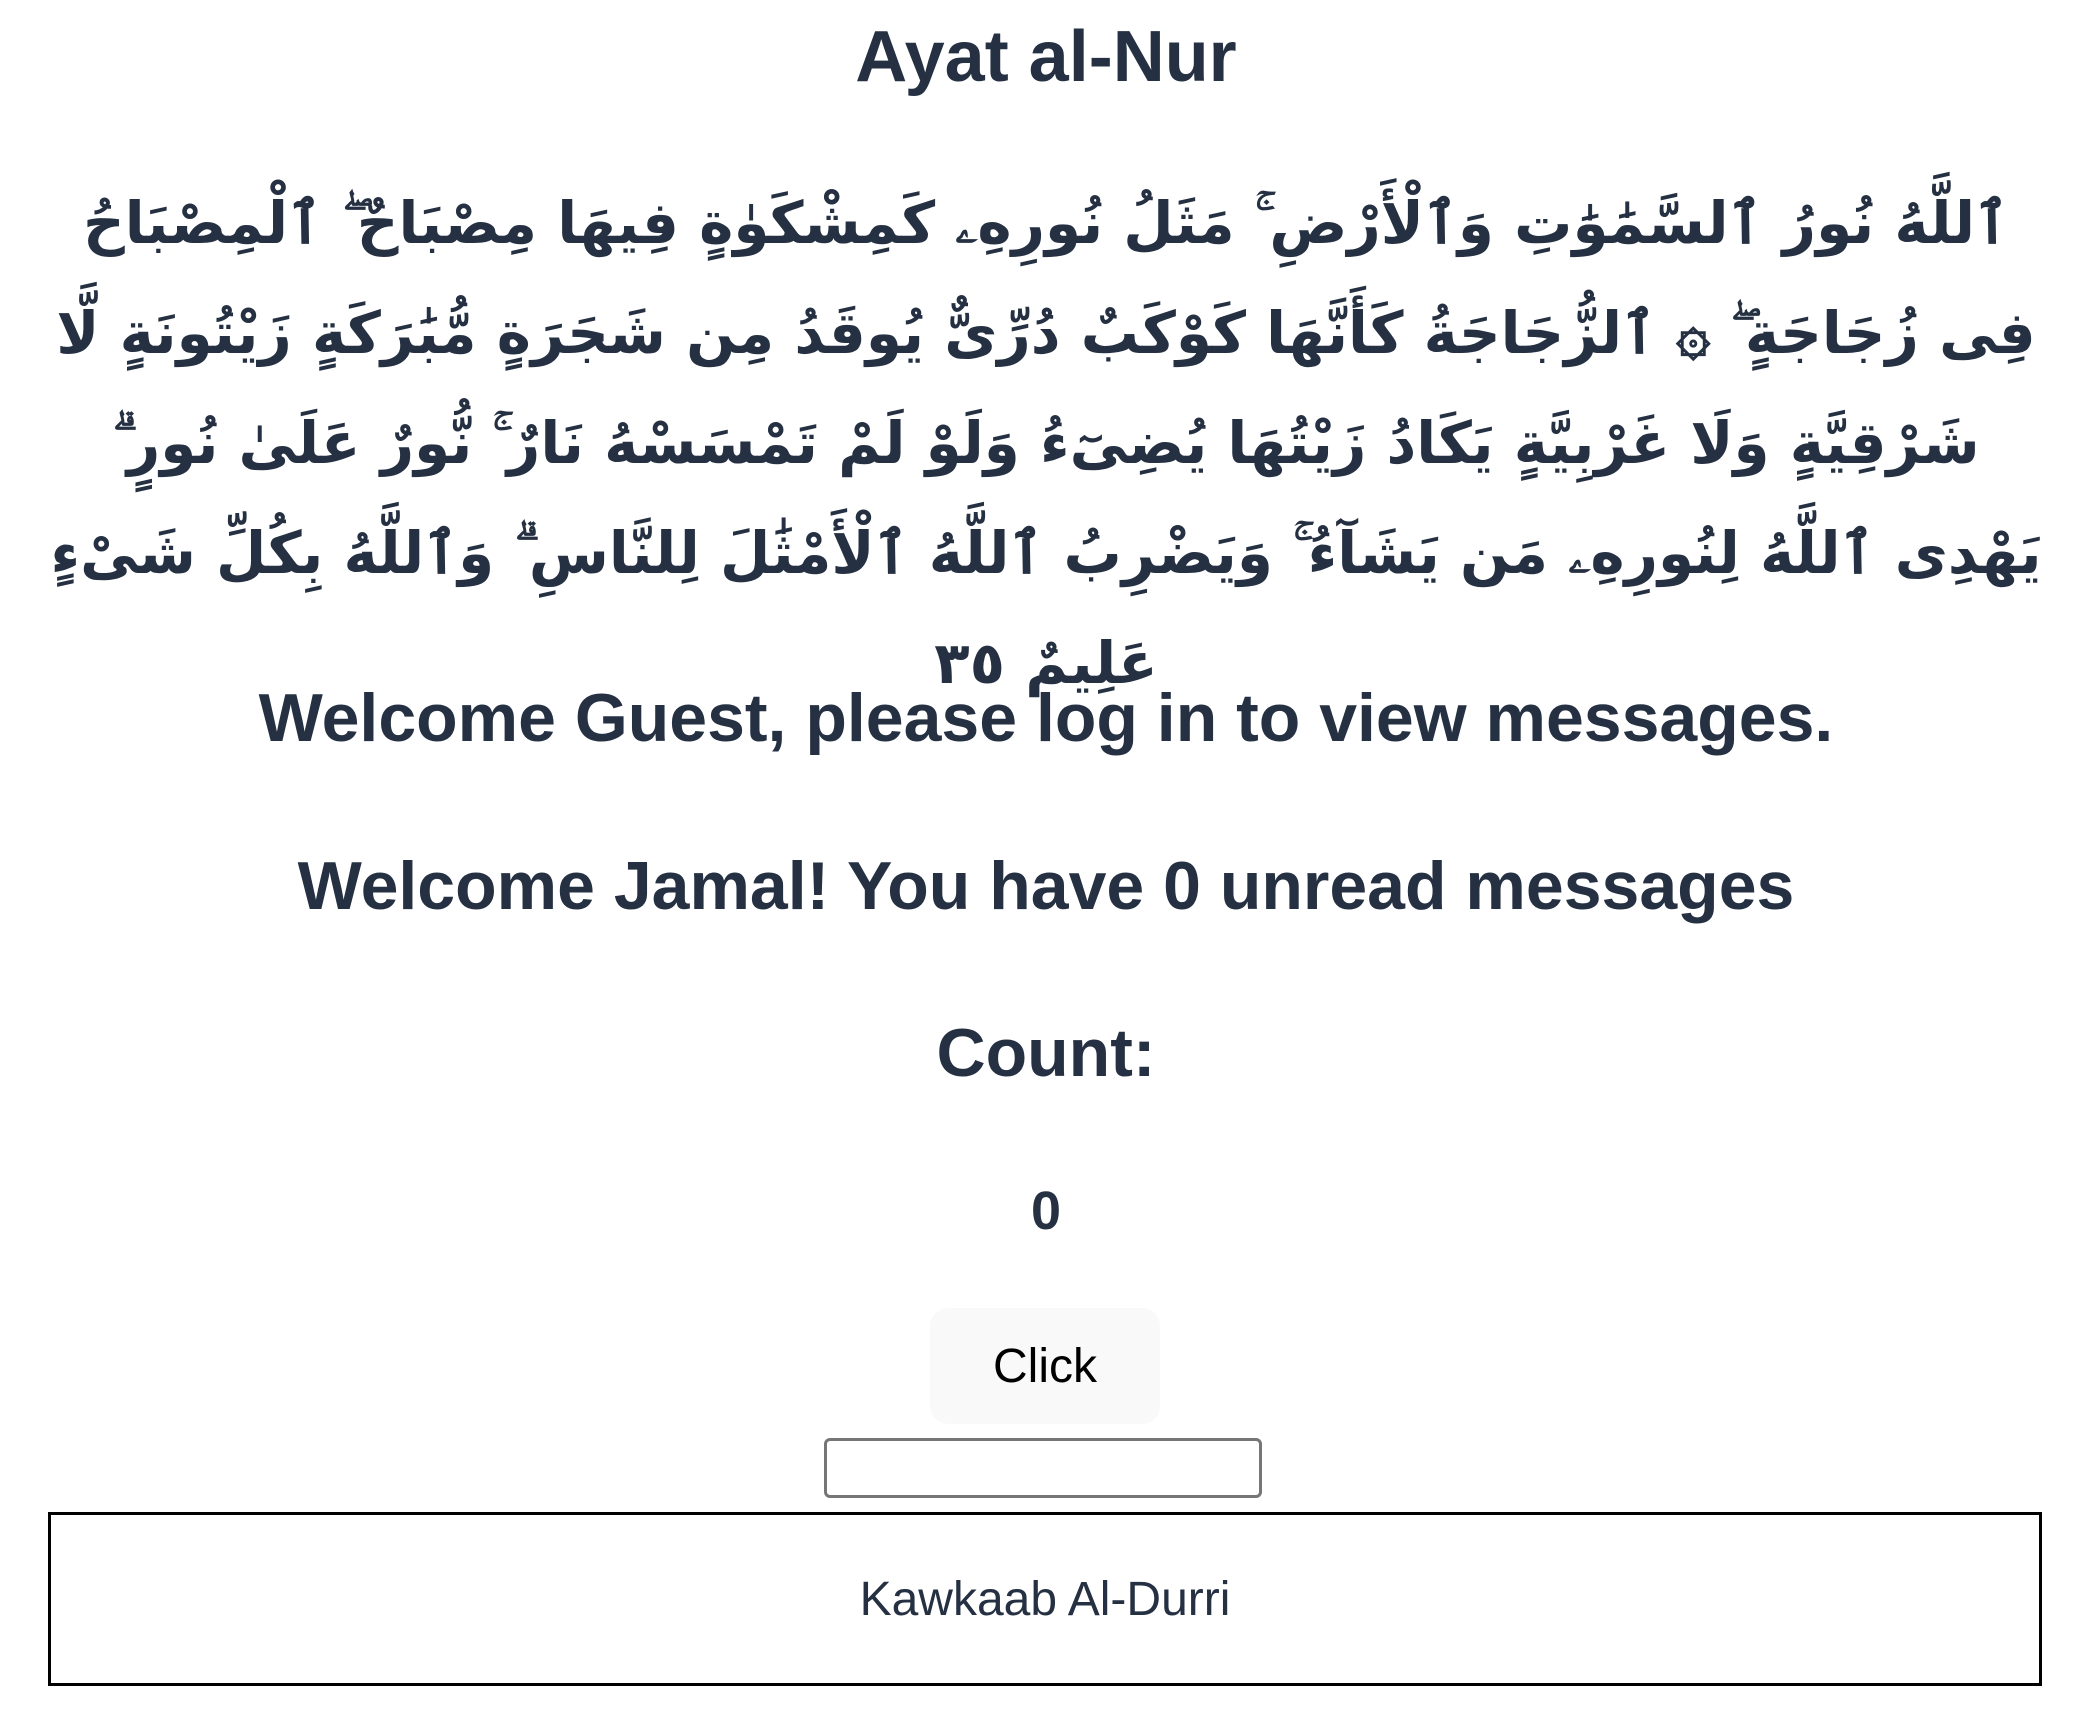  What do you see at coordinates (1043, 1468) in the screenshot?
I see `text-input` at bounding box center [1043, 1468].